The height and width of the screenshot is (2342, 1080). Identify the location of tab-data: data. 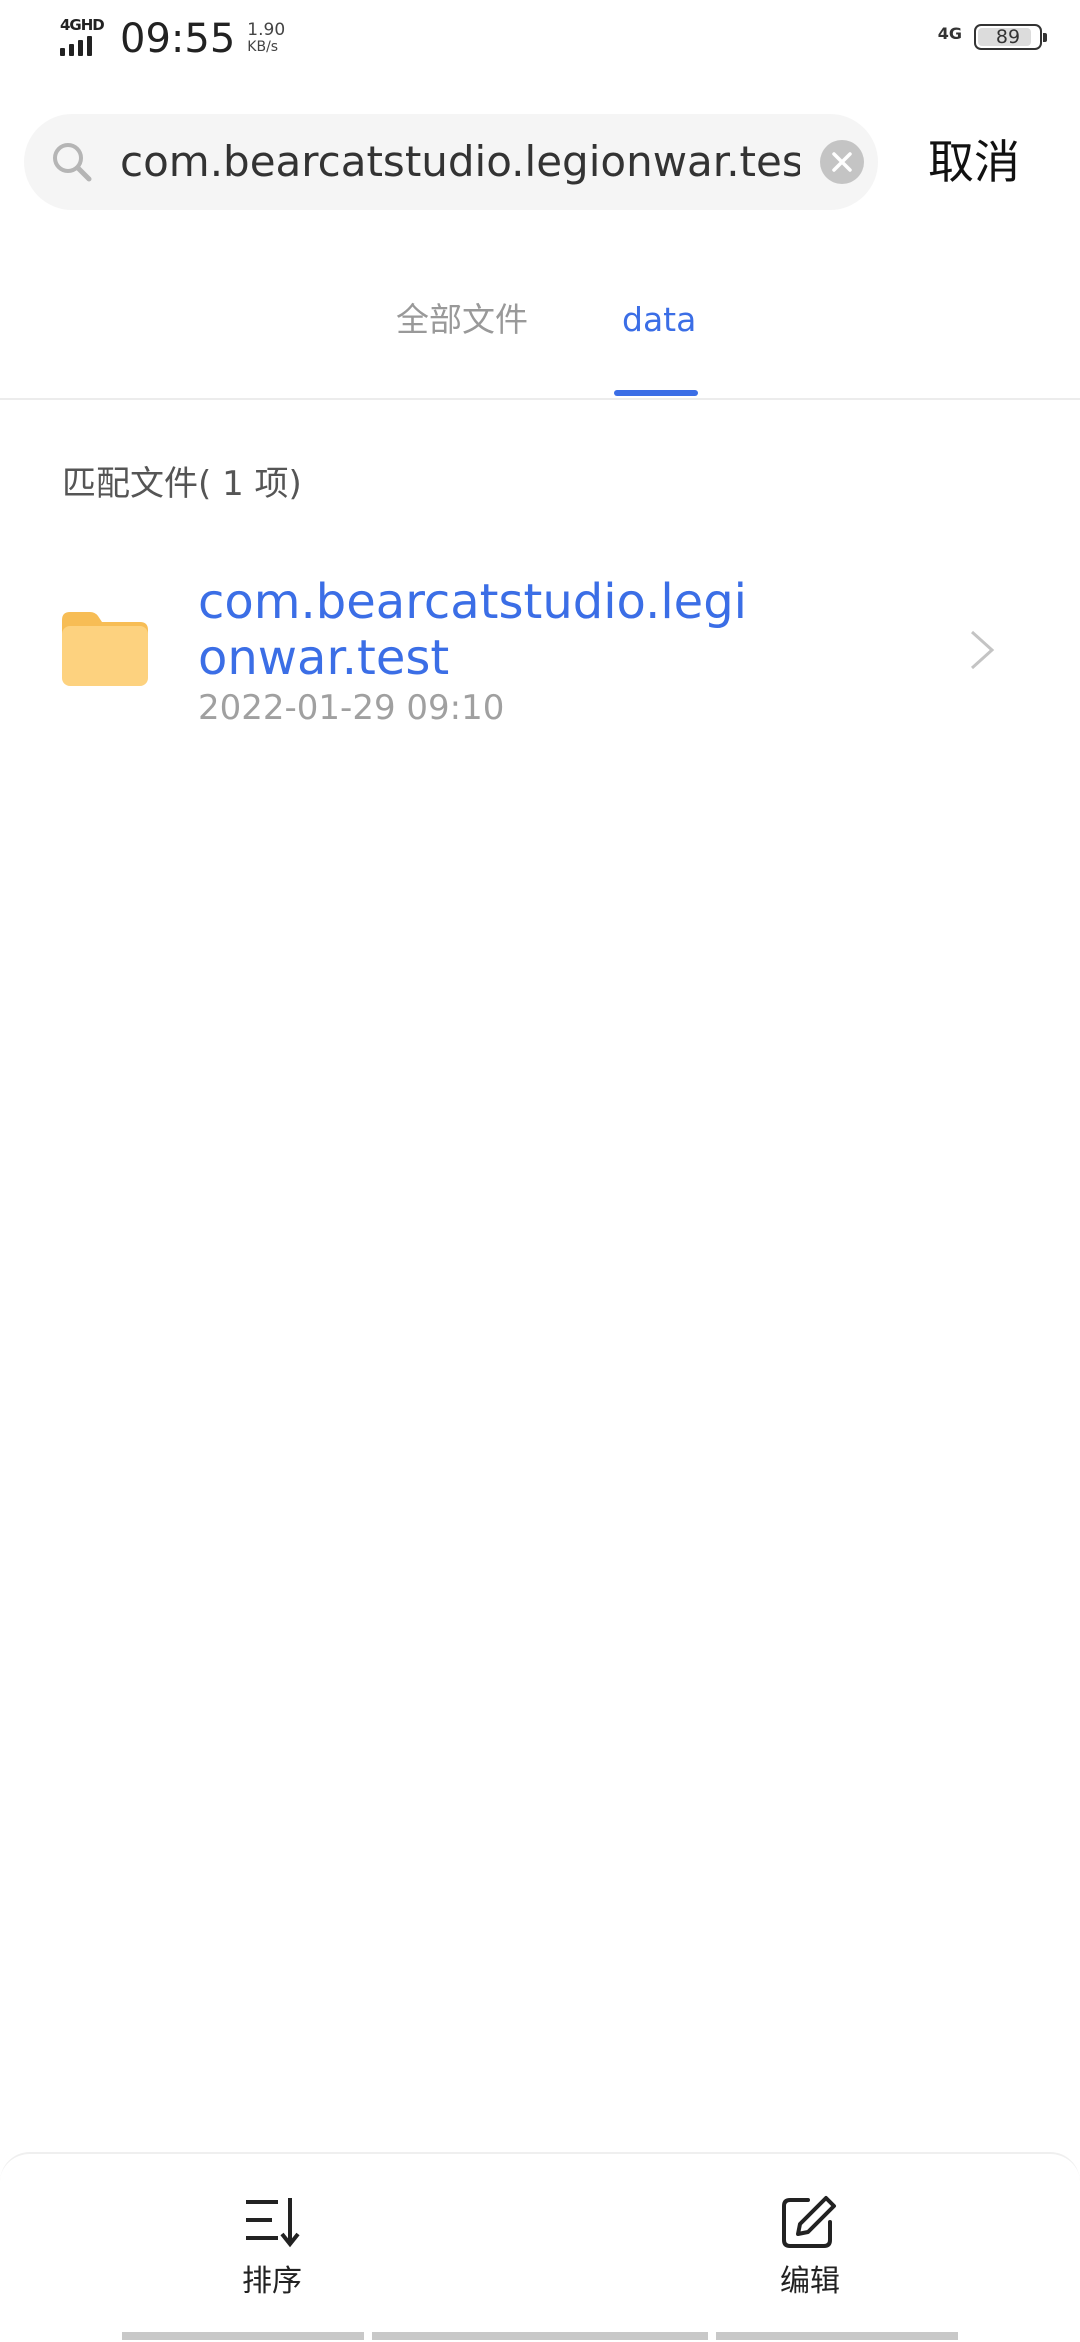
(659, 320).